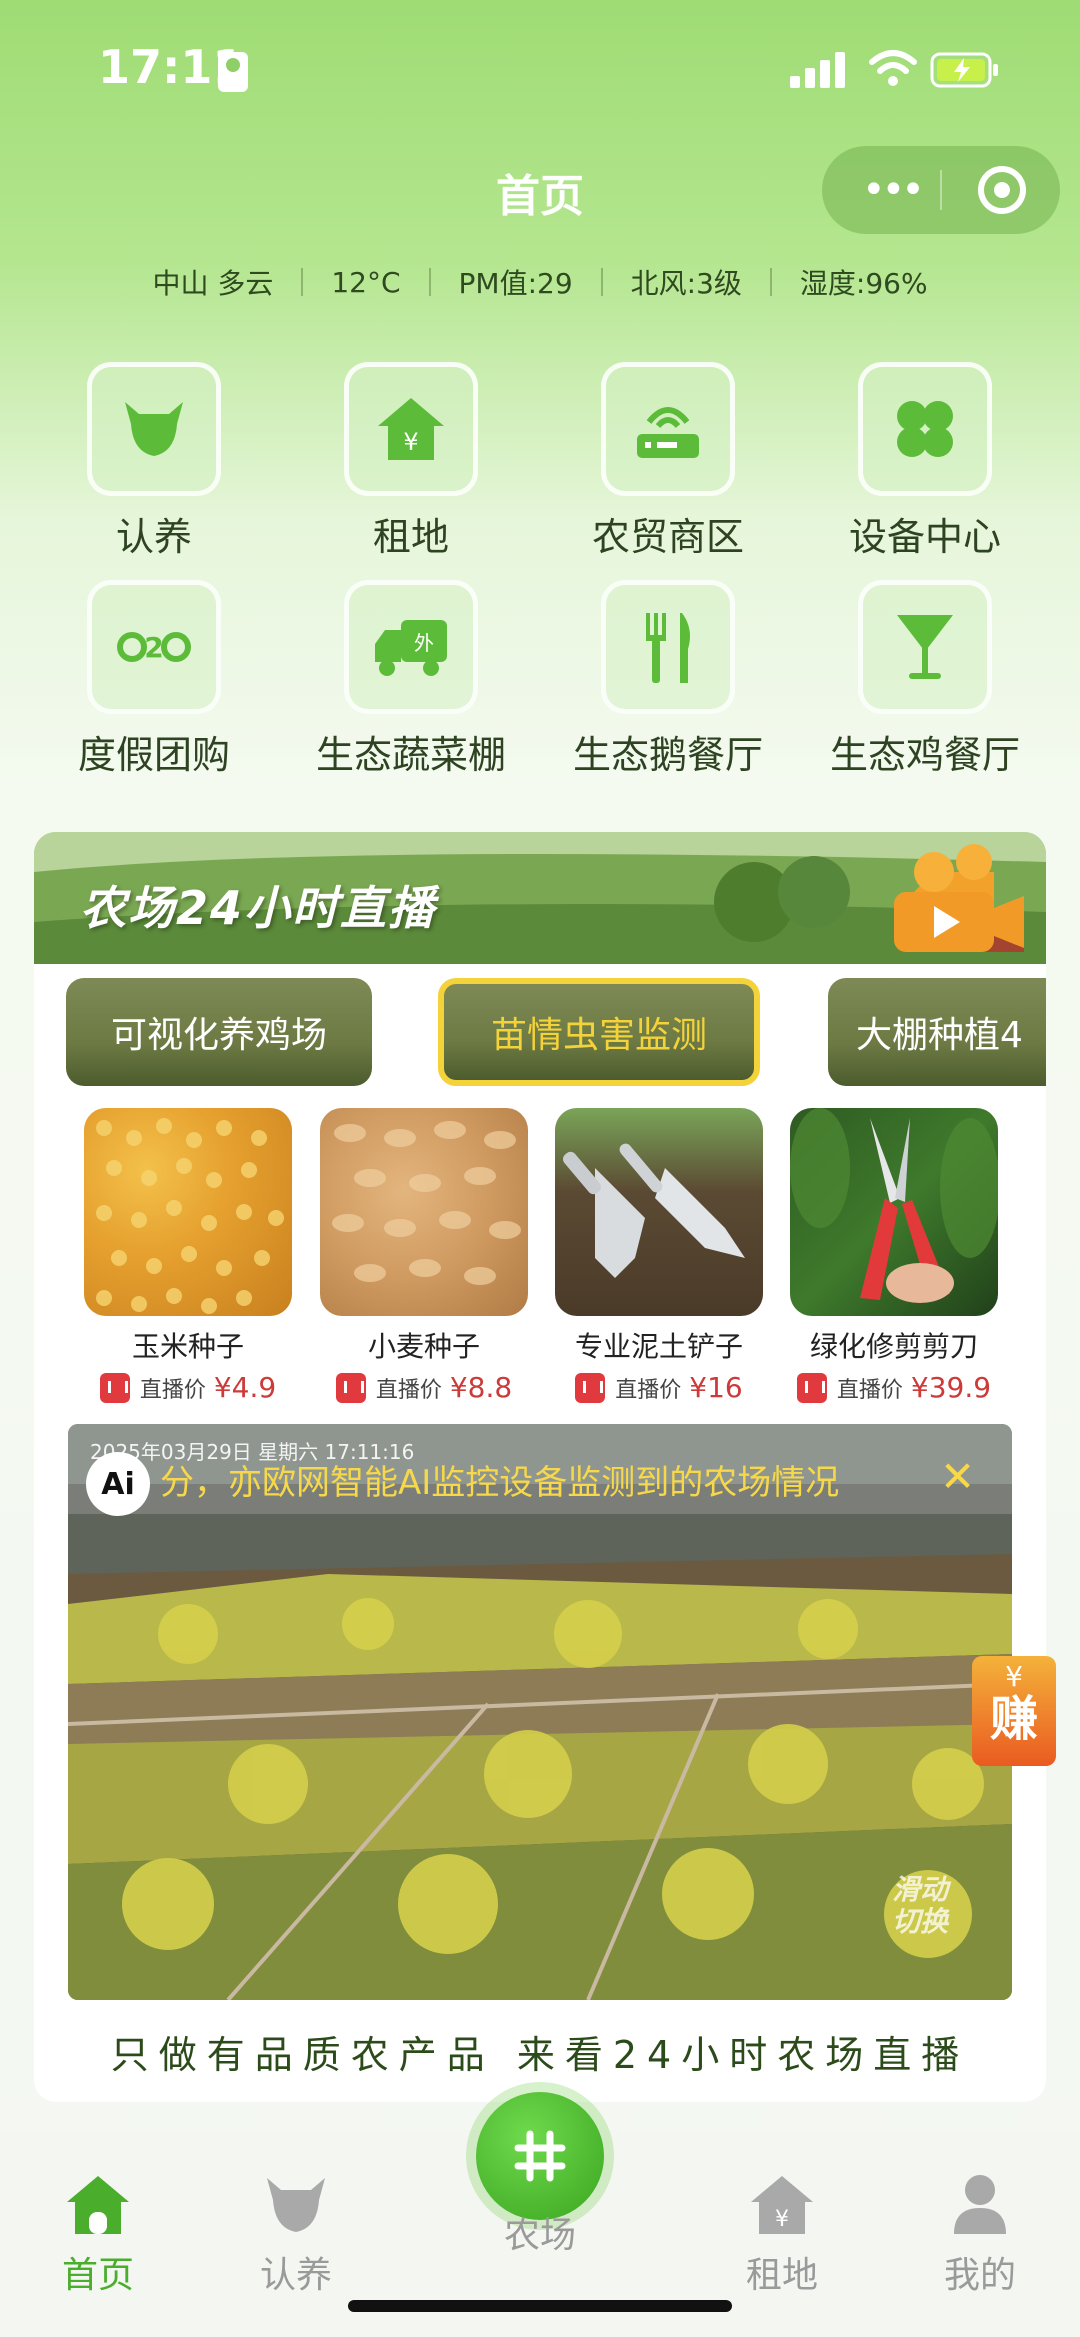 This screenshot has width=1080, height=2337. Describe the element at coordinates (924, 537) in the screenshot. I see `menu-label: 设备中心` at that location.